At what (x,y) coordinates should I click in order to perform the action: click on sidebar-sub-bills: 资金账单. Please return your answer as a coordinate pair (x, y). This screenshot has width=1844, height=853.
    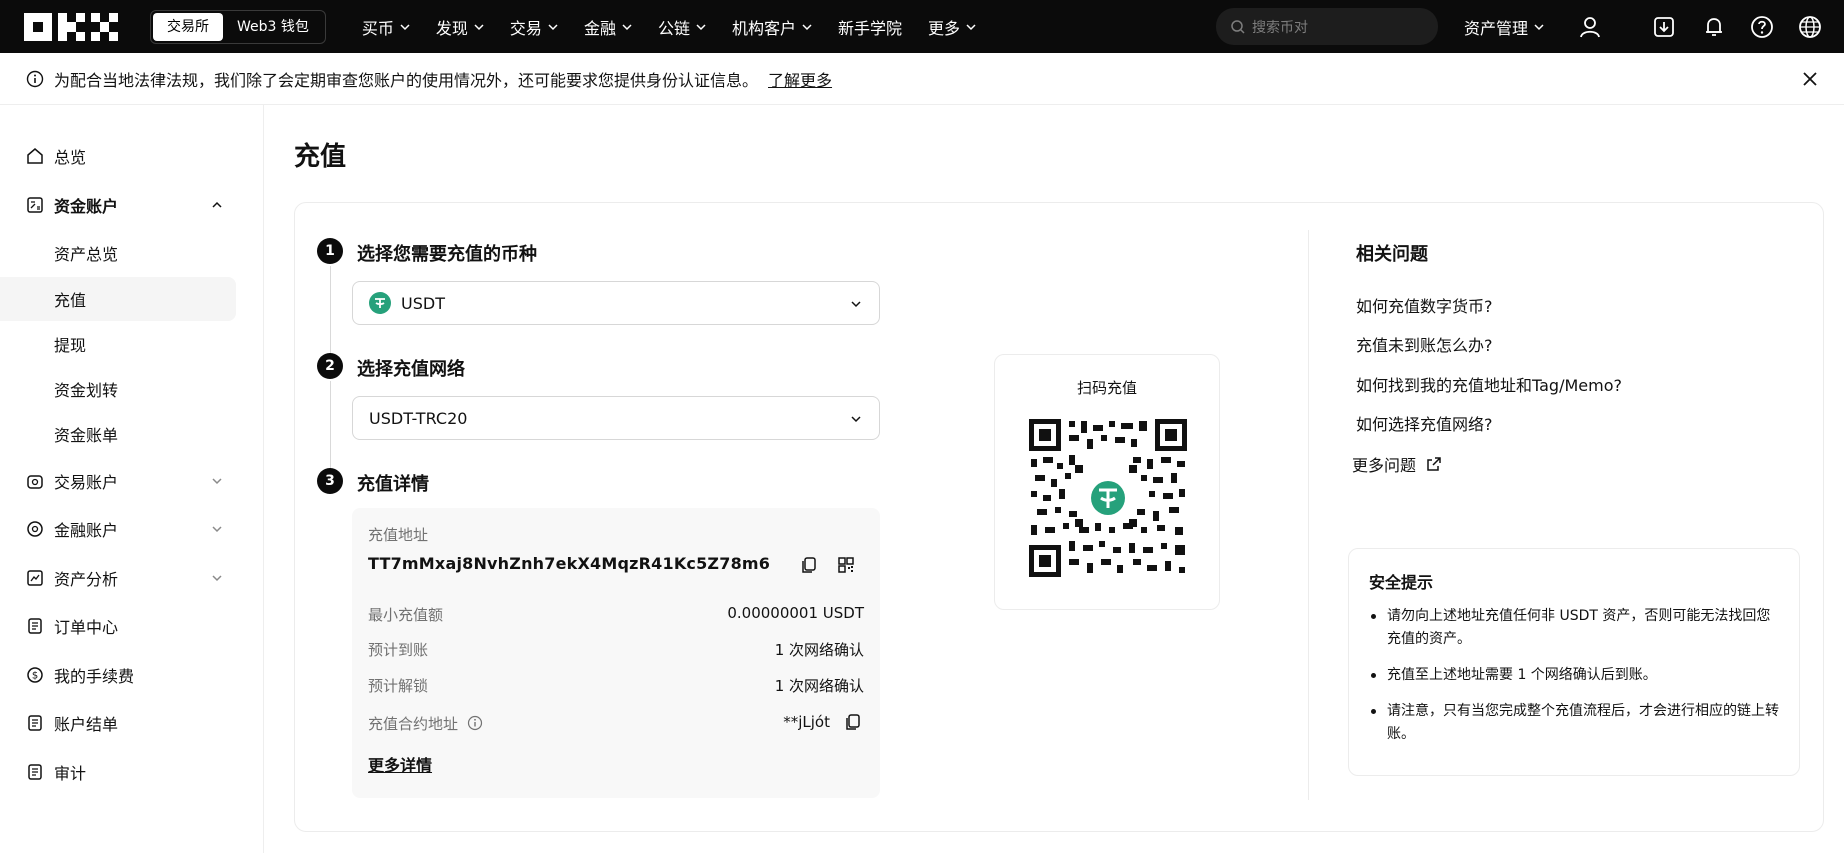
    Looking at the image, I should click on (118, 434).